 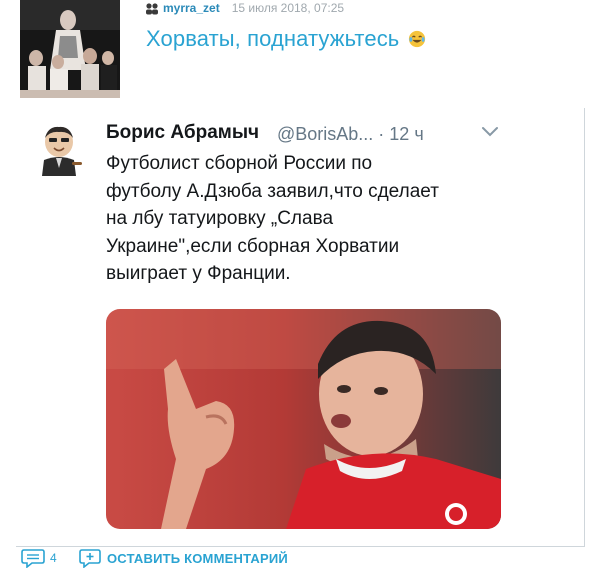 I want to click on tweet-body-line: футболу А.Дзюба заявил,что сделает, so click(x=272, y=191).